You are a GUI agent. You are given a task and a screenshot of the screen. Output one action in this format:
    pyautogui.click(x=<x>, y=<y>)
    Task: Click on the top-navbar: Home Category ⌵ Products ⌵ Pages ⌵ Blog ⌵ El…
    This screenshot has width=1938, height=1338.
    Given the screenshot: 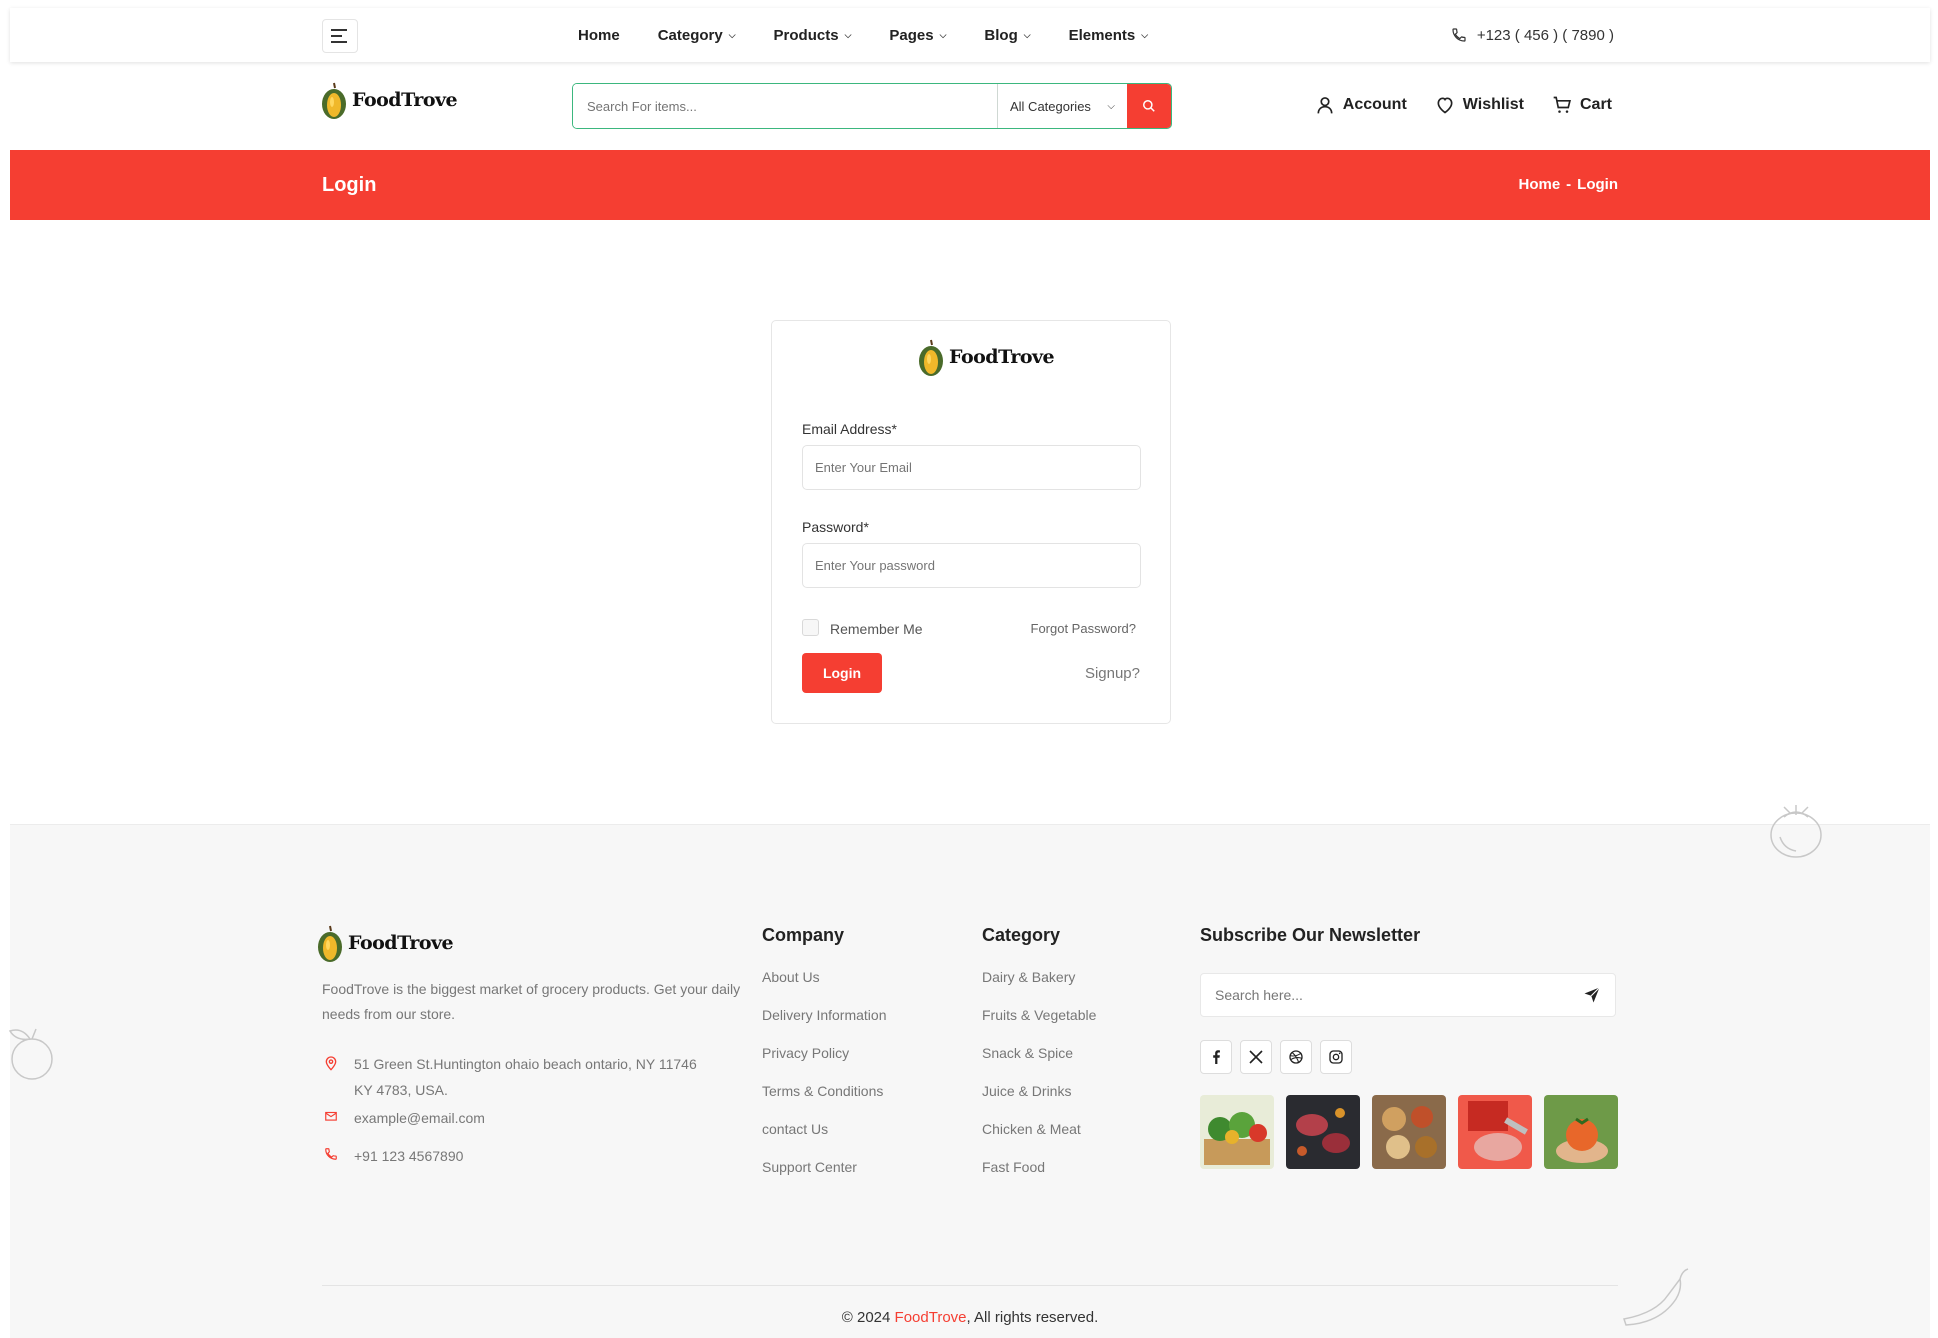 What is the action you would take?
    pyautogui.click(x=970, y=35)
    